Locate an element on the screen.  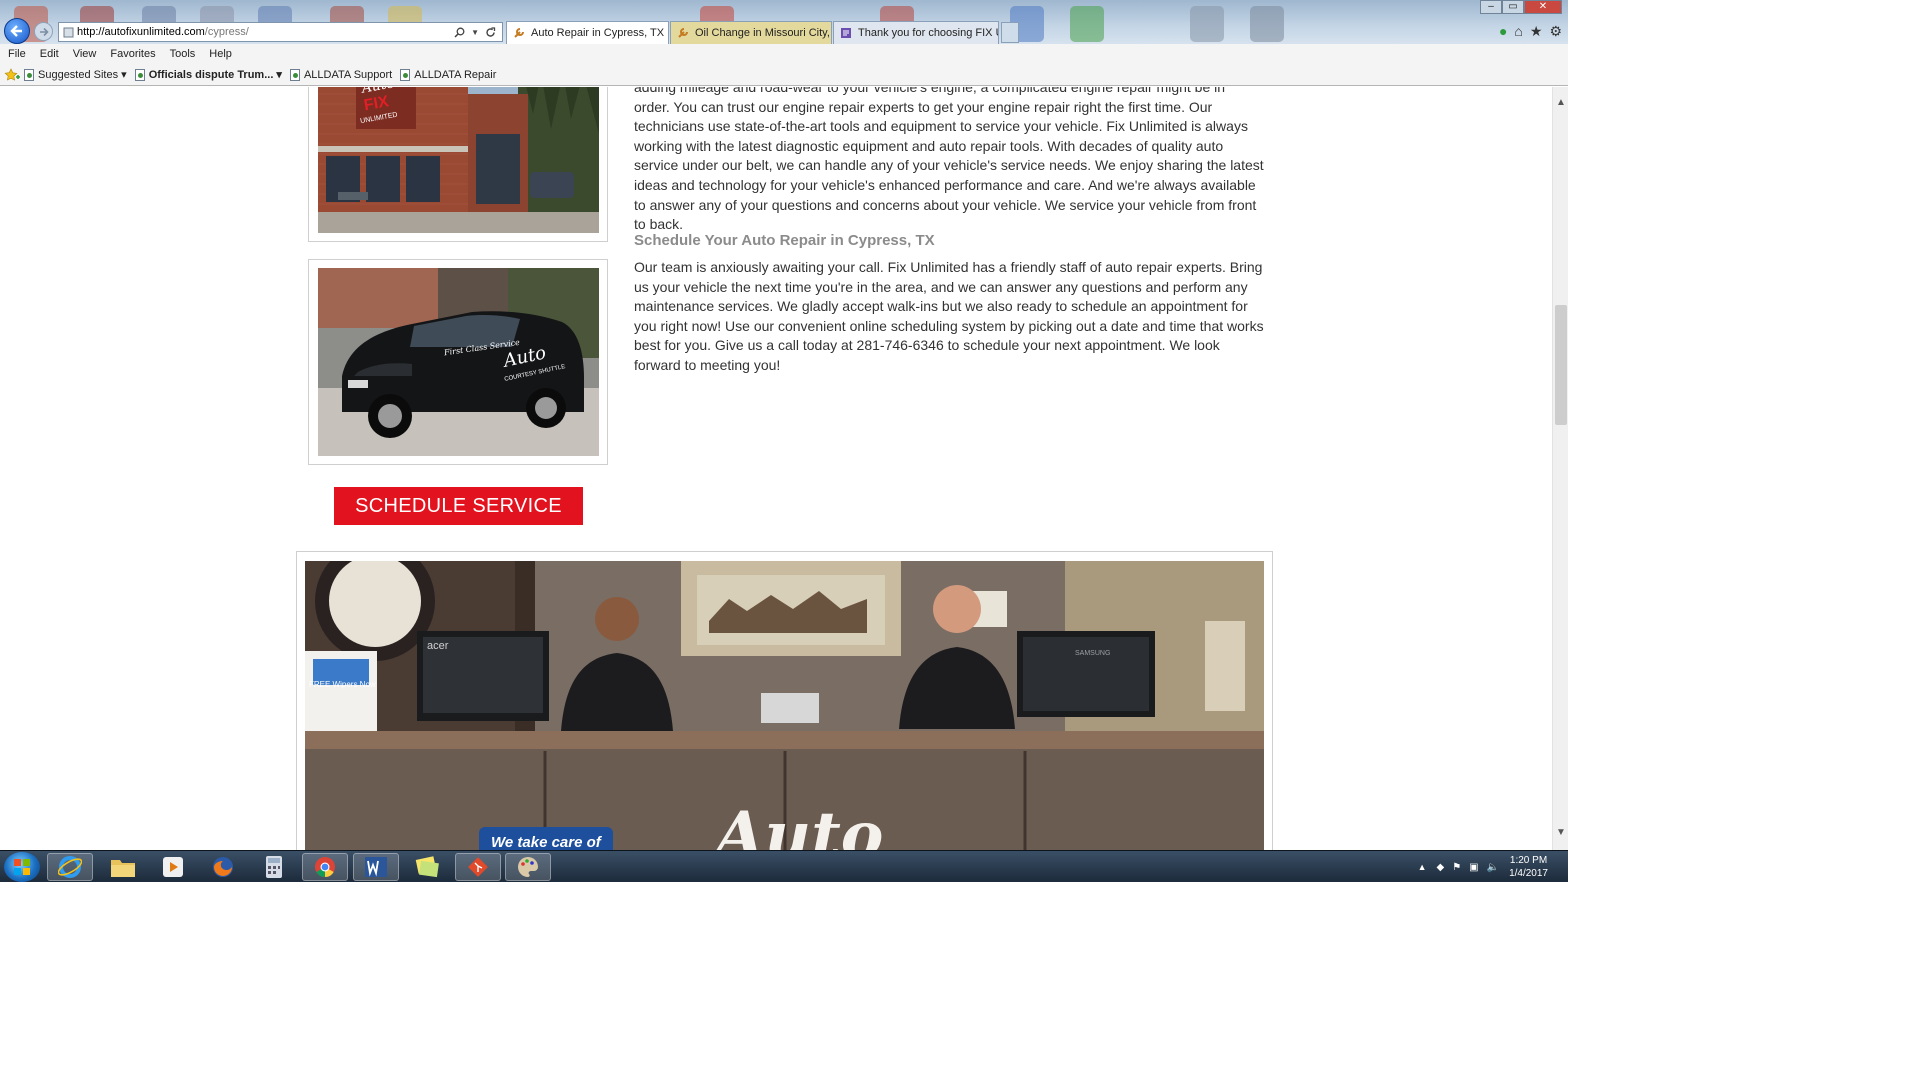
refresh-icon is located at coordinates (490, 32).